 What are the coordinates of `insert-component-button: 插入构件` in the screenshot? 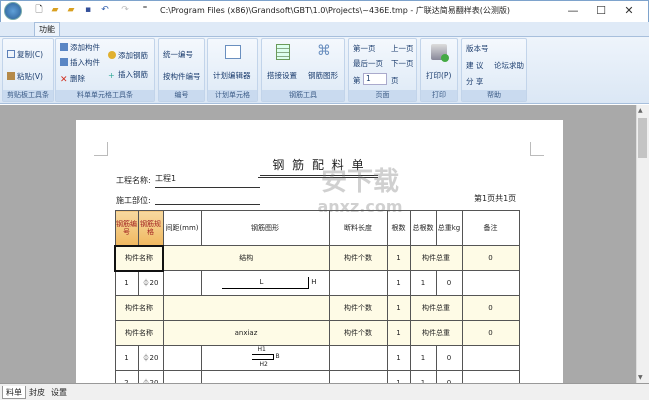 It's located at (80, 62).